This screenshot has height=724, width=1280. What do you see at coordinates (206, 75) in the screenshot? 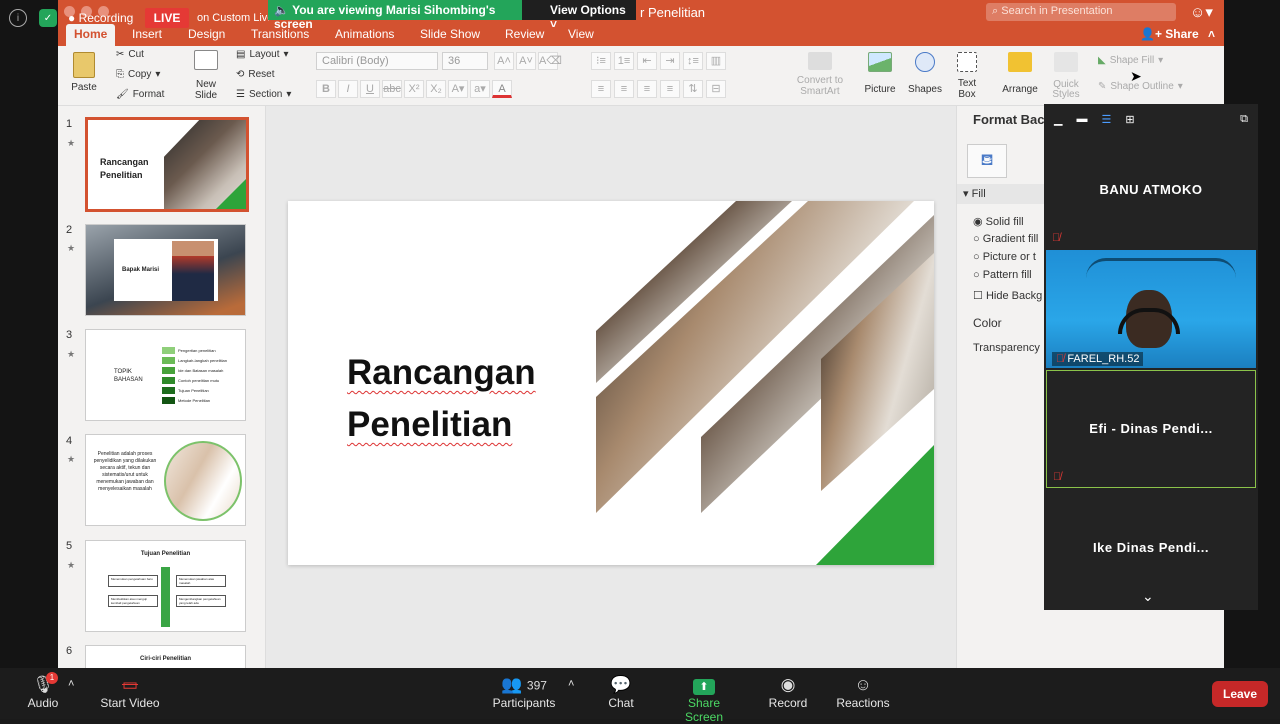
I see `new-slide-button: New Slide` at bounding box center [206, 75].